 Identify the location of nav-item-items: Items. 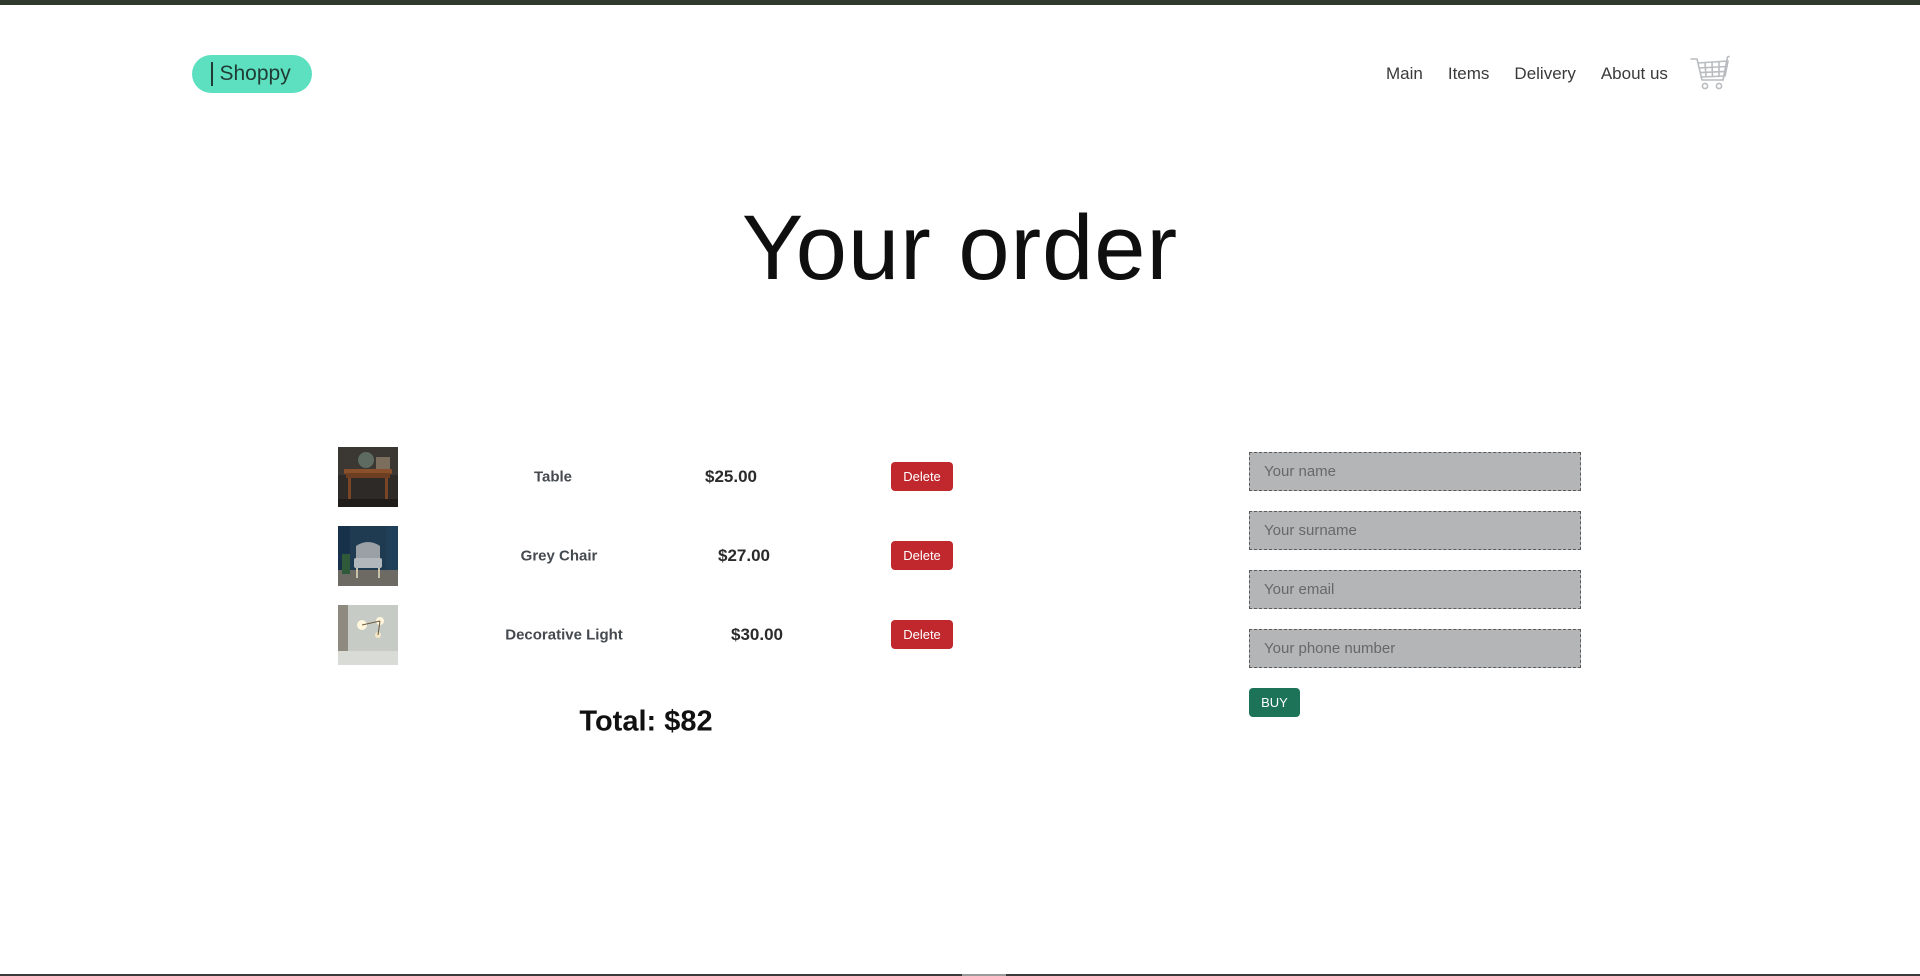
(1469, 74).